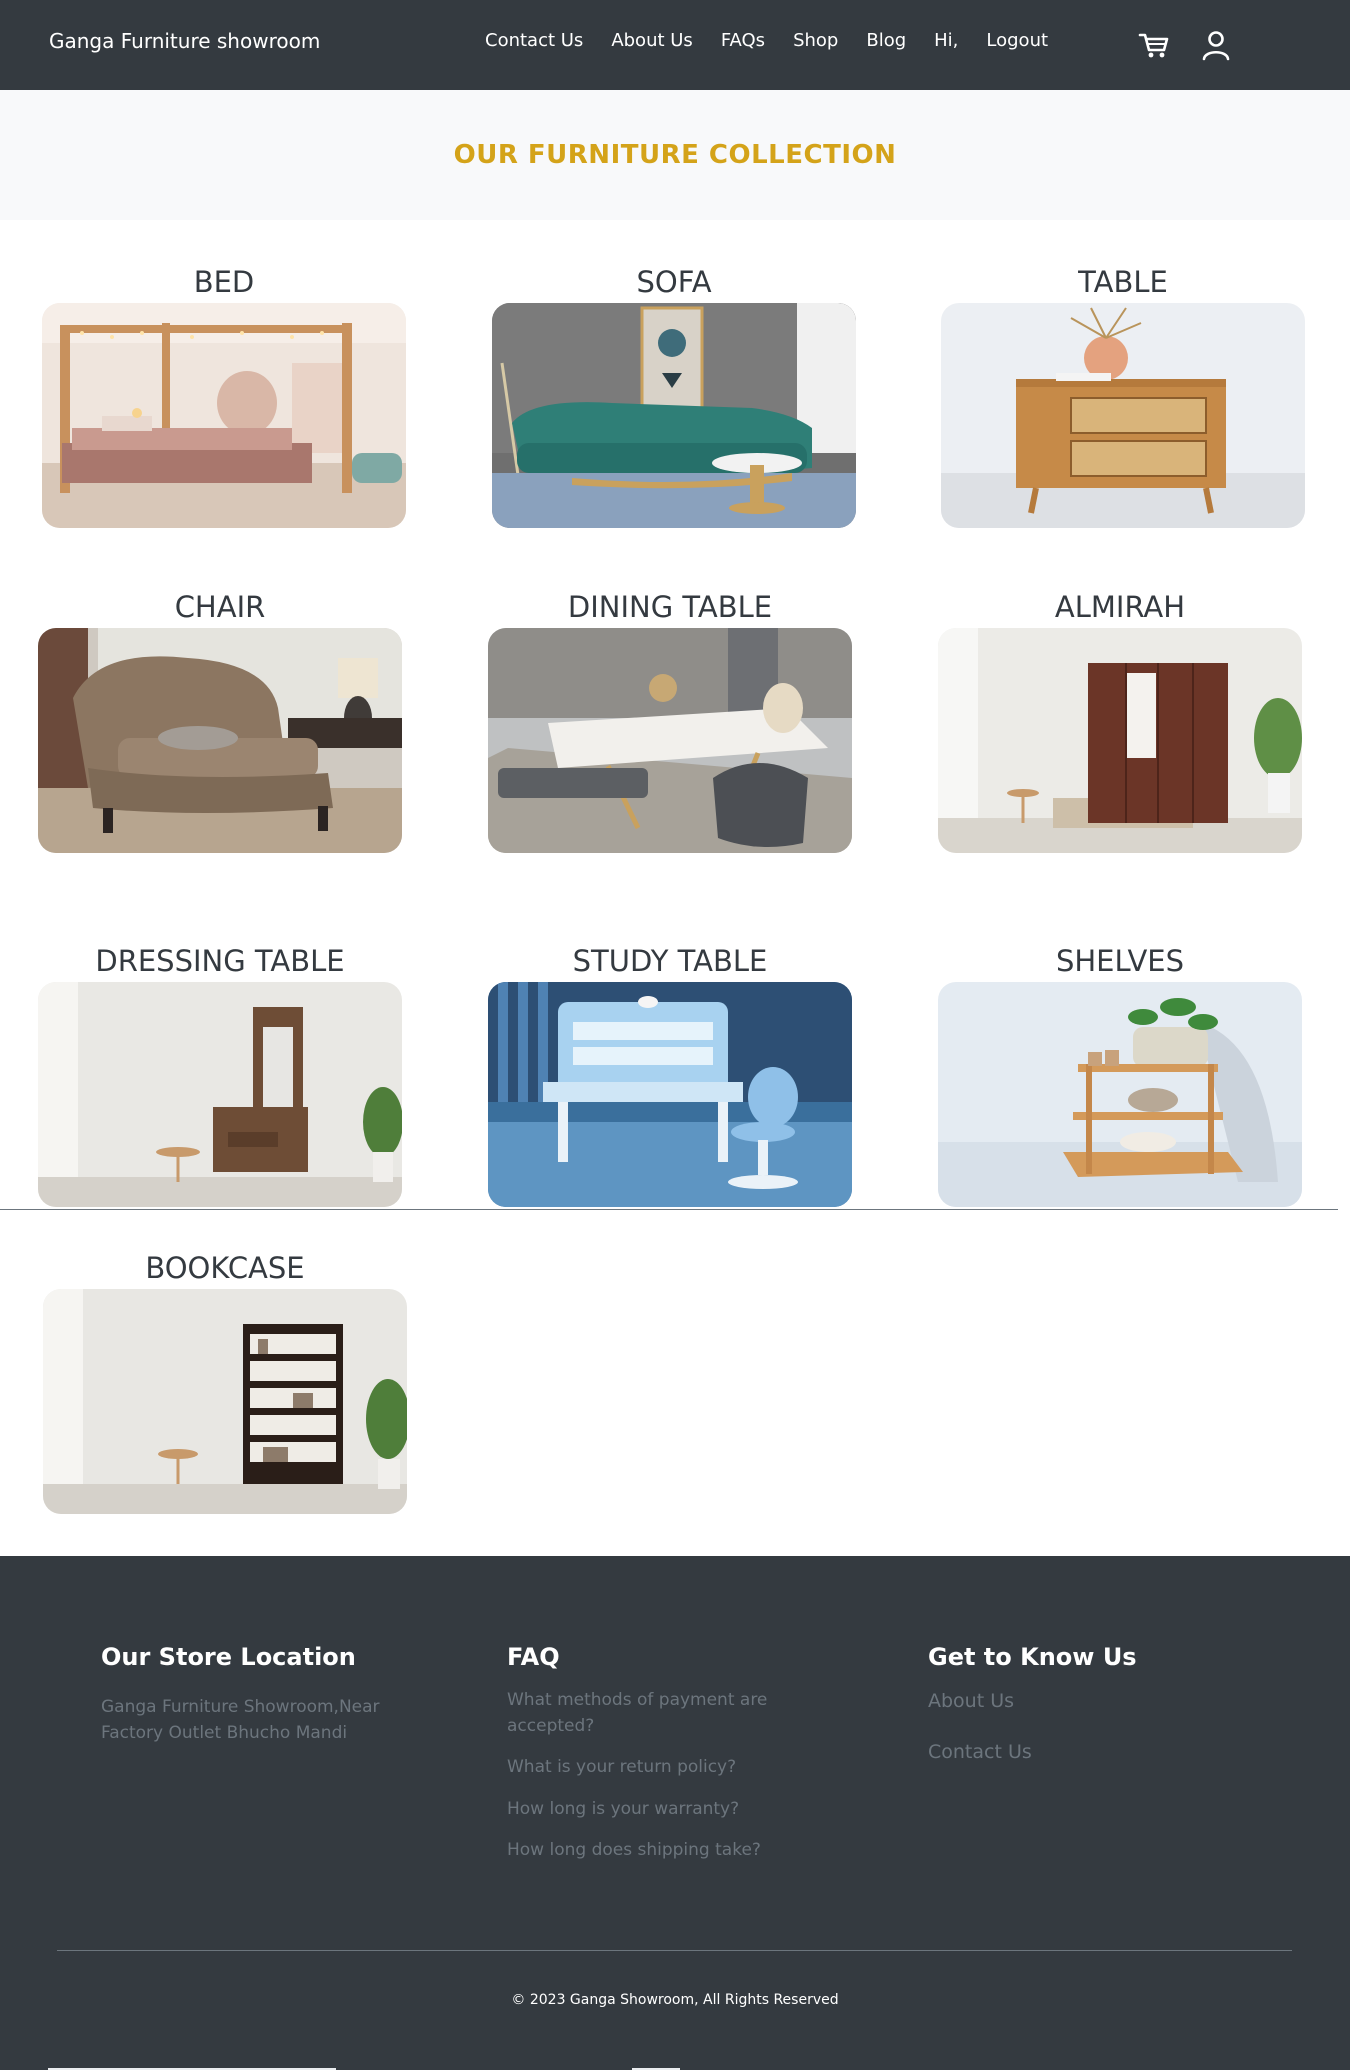 The image size is (1352, 2070). What do you see at coordinates (1032, 1657) in the screenshot?
I see `know-us-heading: Get to Know Us` at bounding box center [1032, 1657].